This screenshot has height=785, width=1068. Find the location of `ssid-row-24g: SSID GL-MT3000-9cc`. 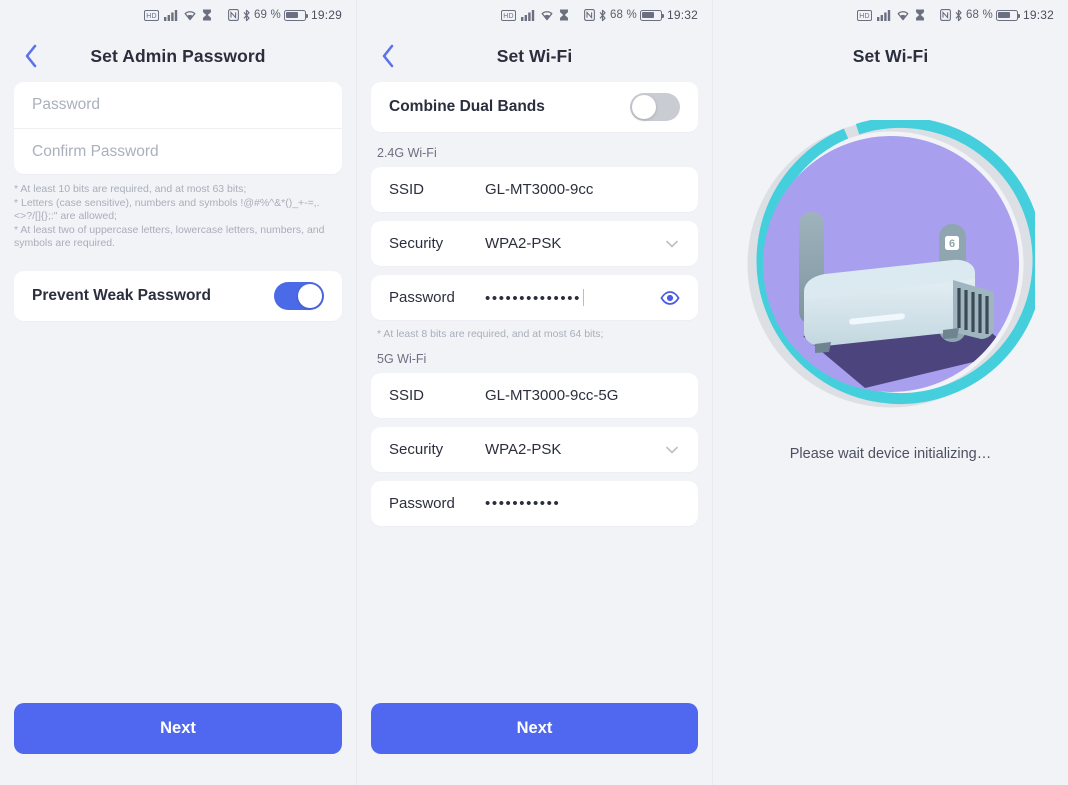

ssid-row-24g: SSID GL-MT3000-9cc is located at coordinates (534, 189).